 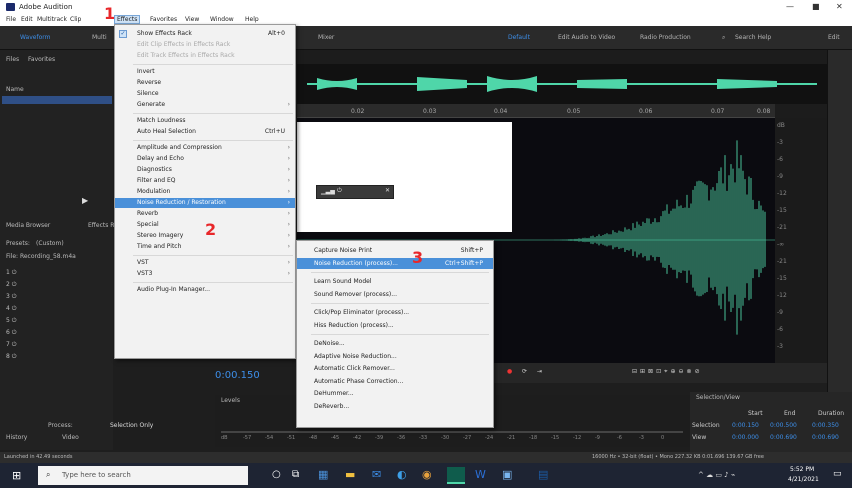 I want to click on effects-item-show-effects-rack: Show Effects Rack ✓ Alt+0, so click(x=205, y=34).